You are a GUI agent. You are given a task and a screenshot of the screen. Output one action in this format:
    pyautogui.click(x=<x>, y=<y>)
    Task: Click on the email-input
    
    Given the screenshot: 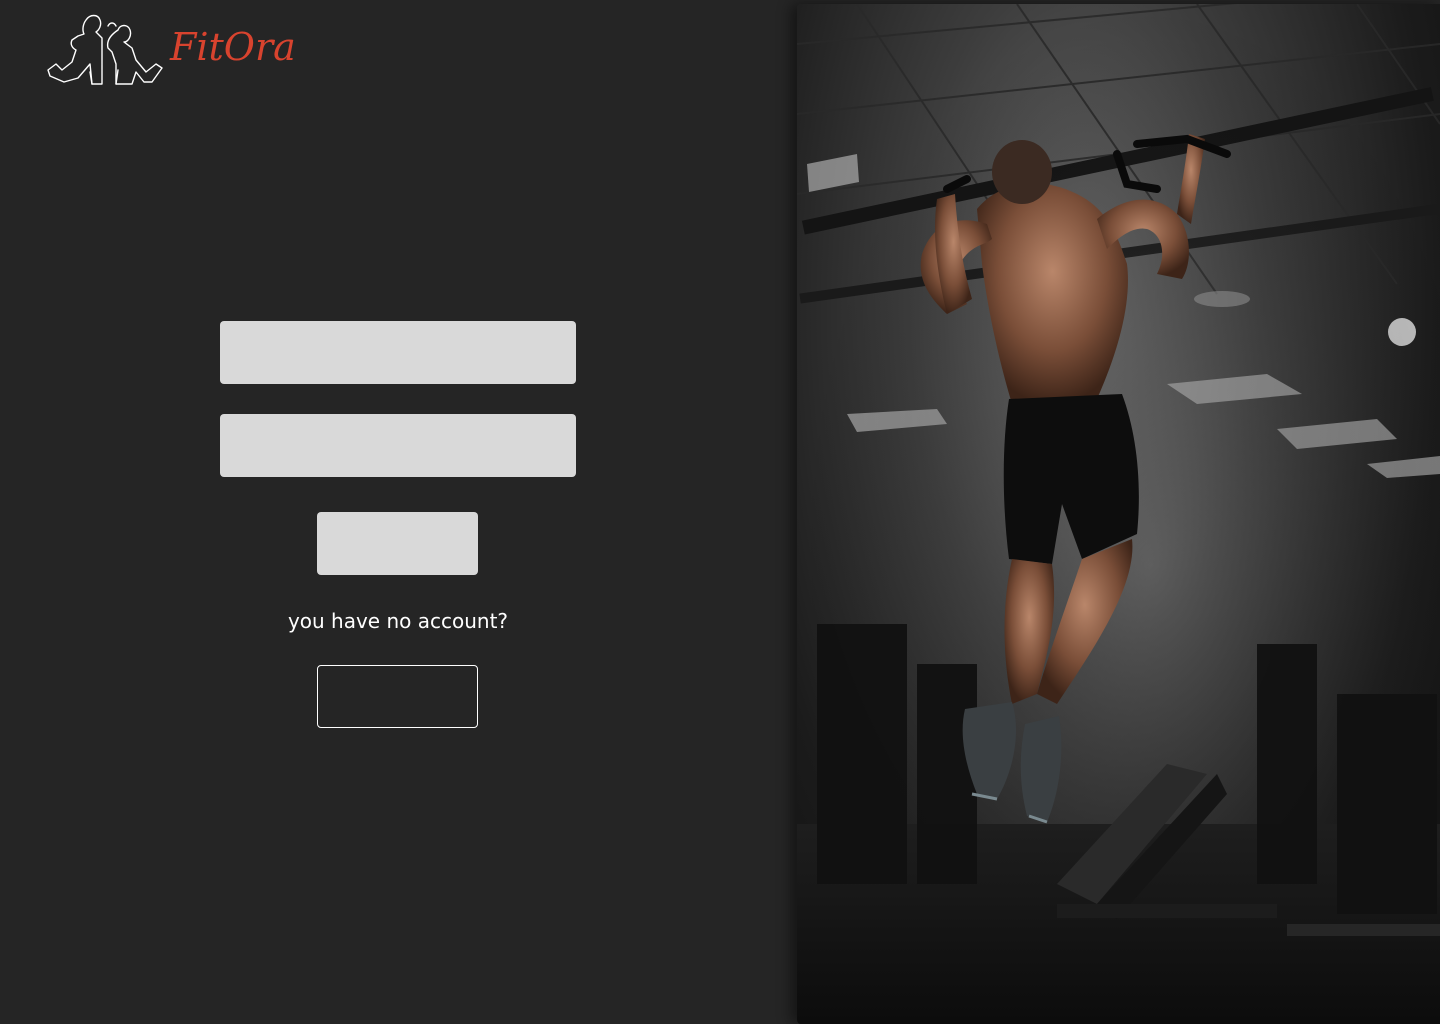 What is the action you would take?
    pyautogui.click(x=398, y=352)
    